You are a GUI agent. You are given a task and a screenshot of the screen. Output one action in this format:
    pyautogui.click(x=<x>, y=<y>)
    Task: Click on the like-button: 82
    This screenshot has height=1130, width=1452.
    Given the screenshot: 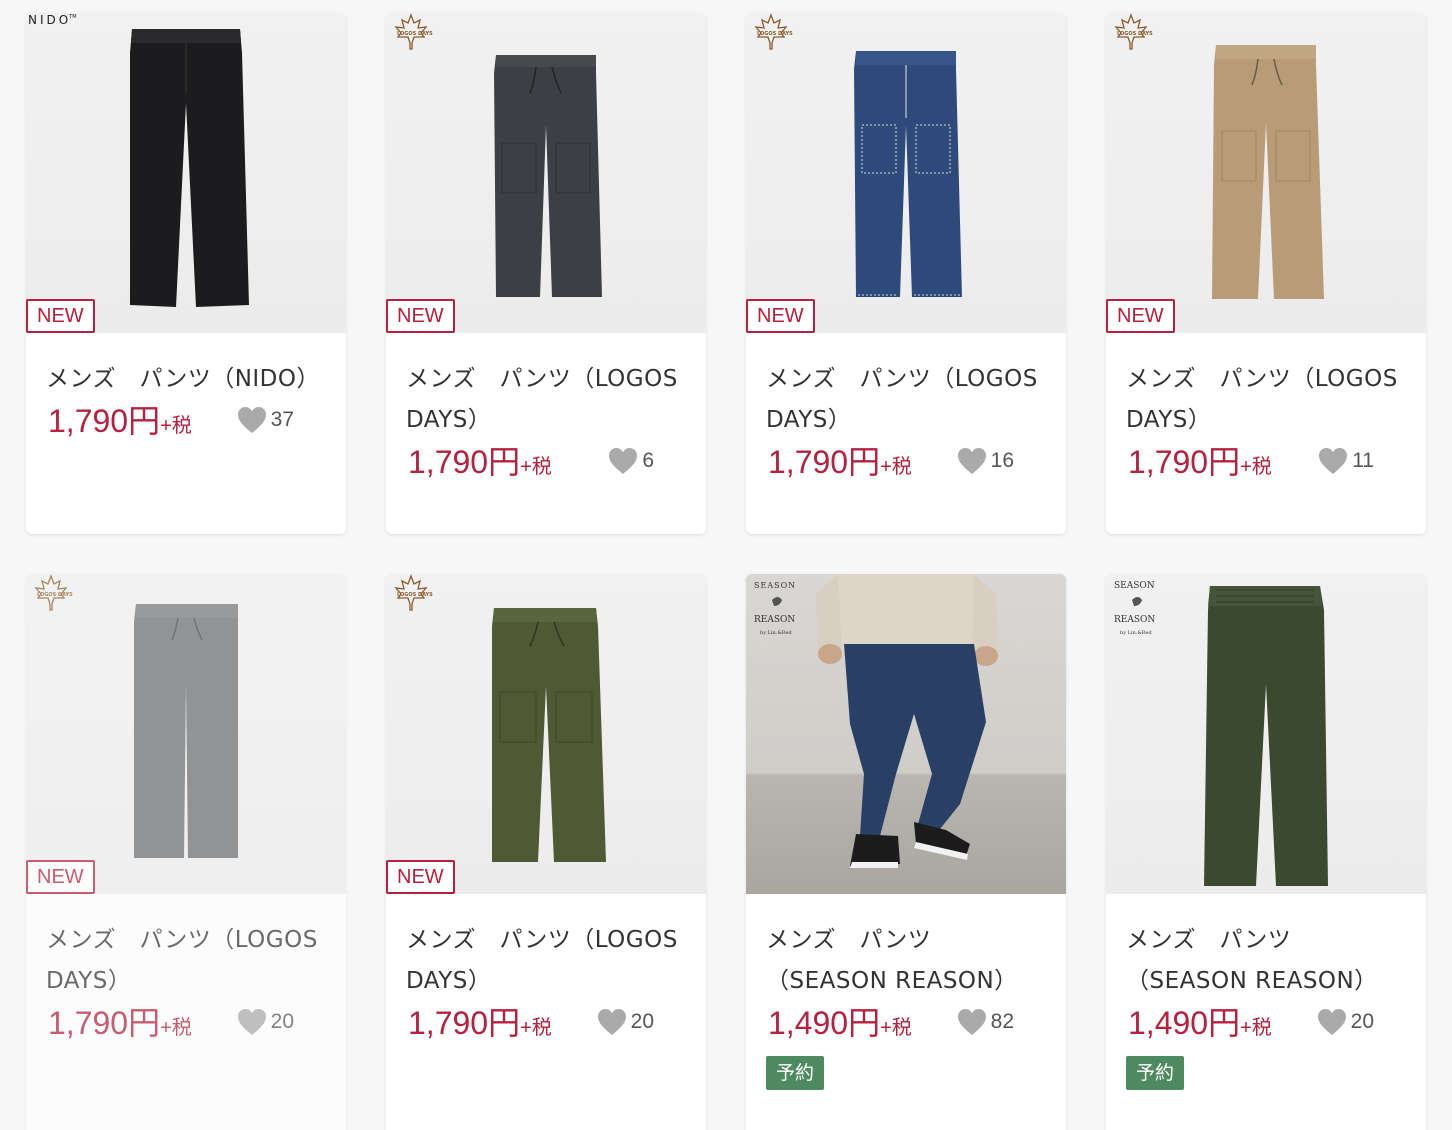 What is the action you would take?
    pyautogui.click(x=985, y=1022)
    